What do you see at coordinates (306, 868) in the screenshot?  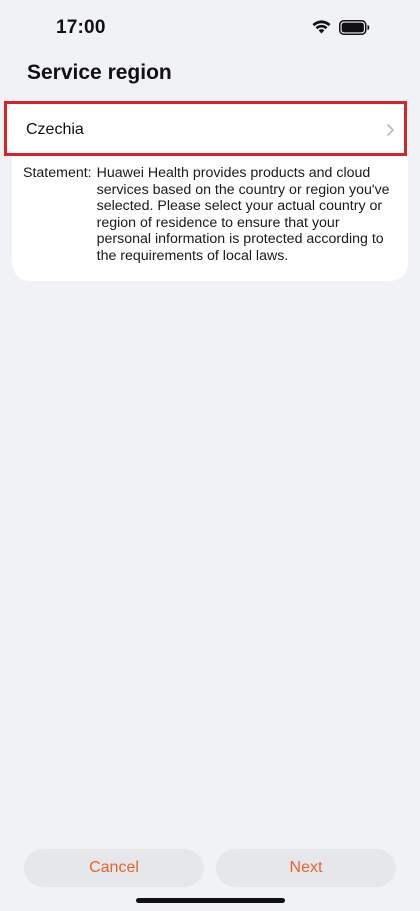 I see `next-button: Next` at bounding box center [306, 868].